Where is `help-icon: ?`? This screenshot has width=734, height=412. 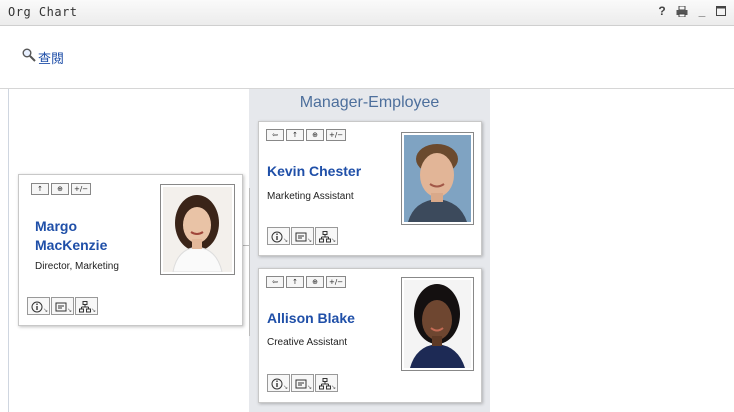 help-icon: ? is located at coordinates (662, 11).